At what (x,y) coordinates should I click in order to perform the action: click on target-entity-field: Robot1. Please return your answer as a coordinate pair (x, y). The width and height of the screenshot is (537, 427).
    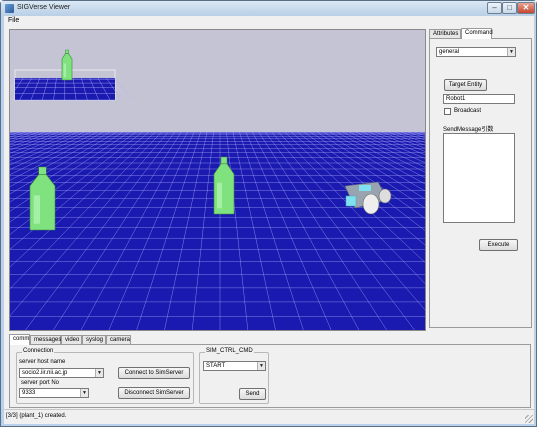
    Looking at the image, I should click on (479, 99).